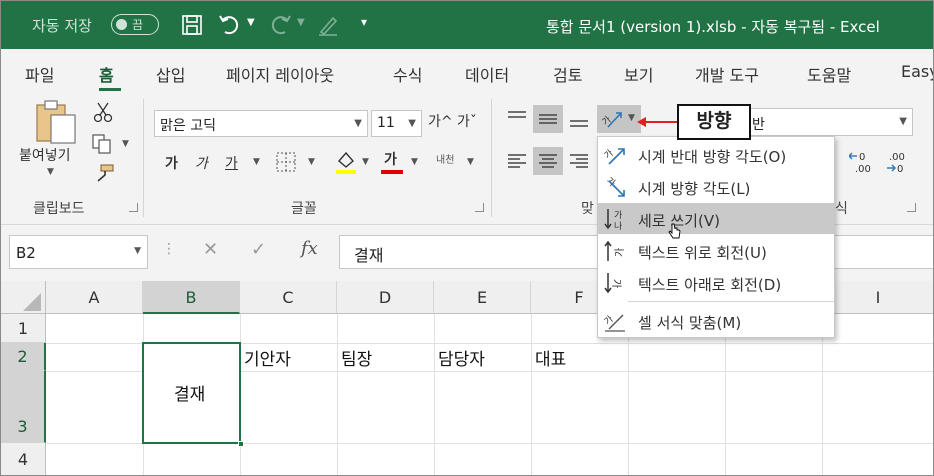 The width and height of the screenshot is (934, 476). What do you see at coordinates (23, 297) in the screenshot?
I see `select-all-corner` at bounding box center [23, 297].